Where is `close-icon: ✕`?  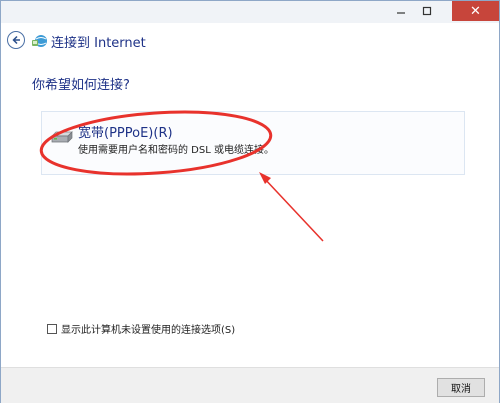
close-icon: ✕ is located at coordinates (475, 11).